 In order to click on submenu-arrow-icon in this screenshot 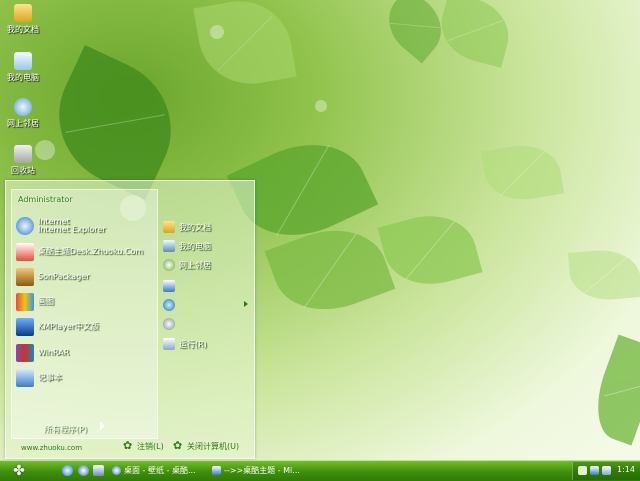, I will do `click(246, 304)`.